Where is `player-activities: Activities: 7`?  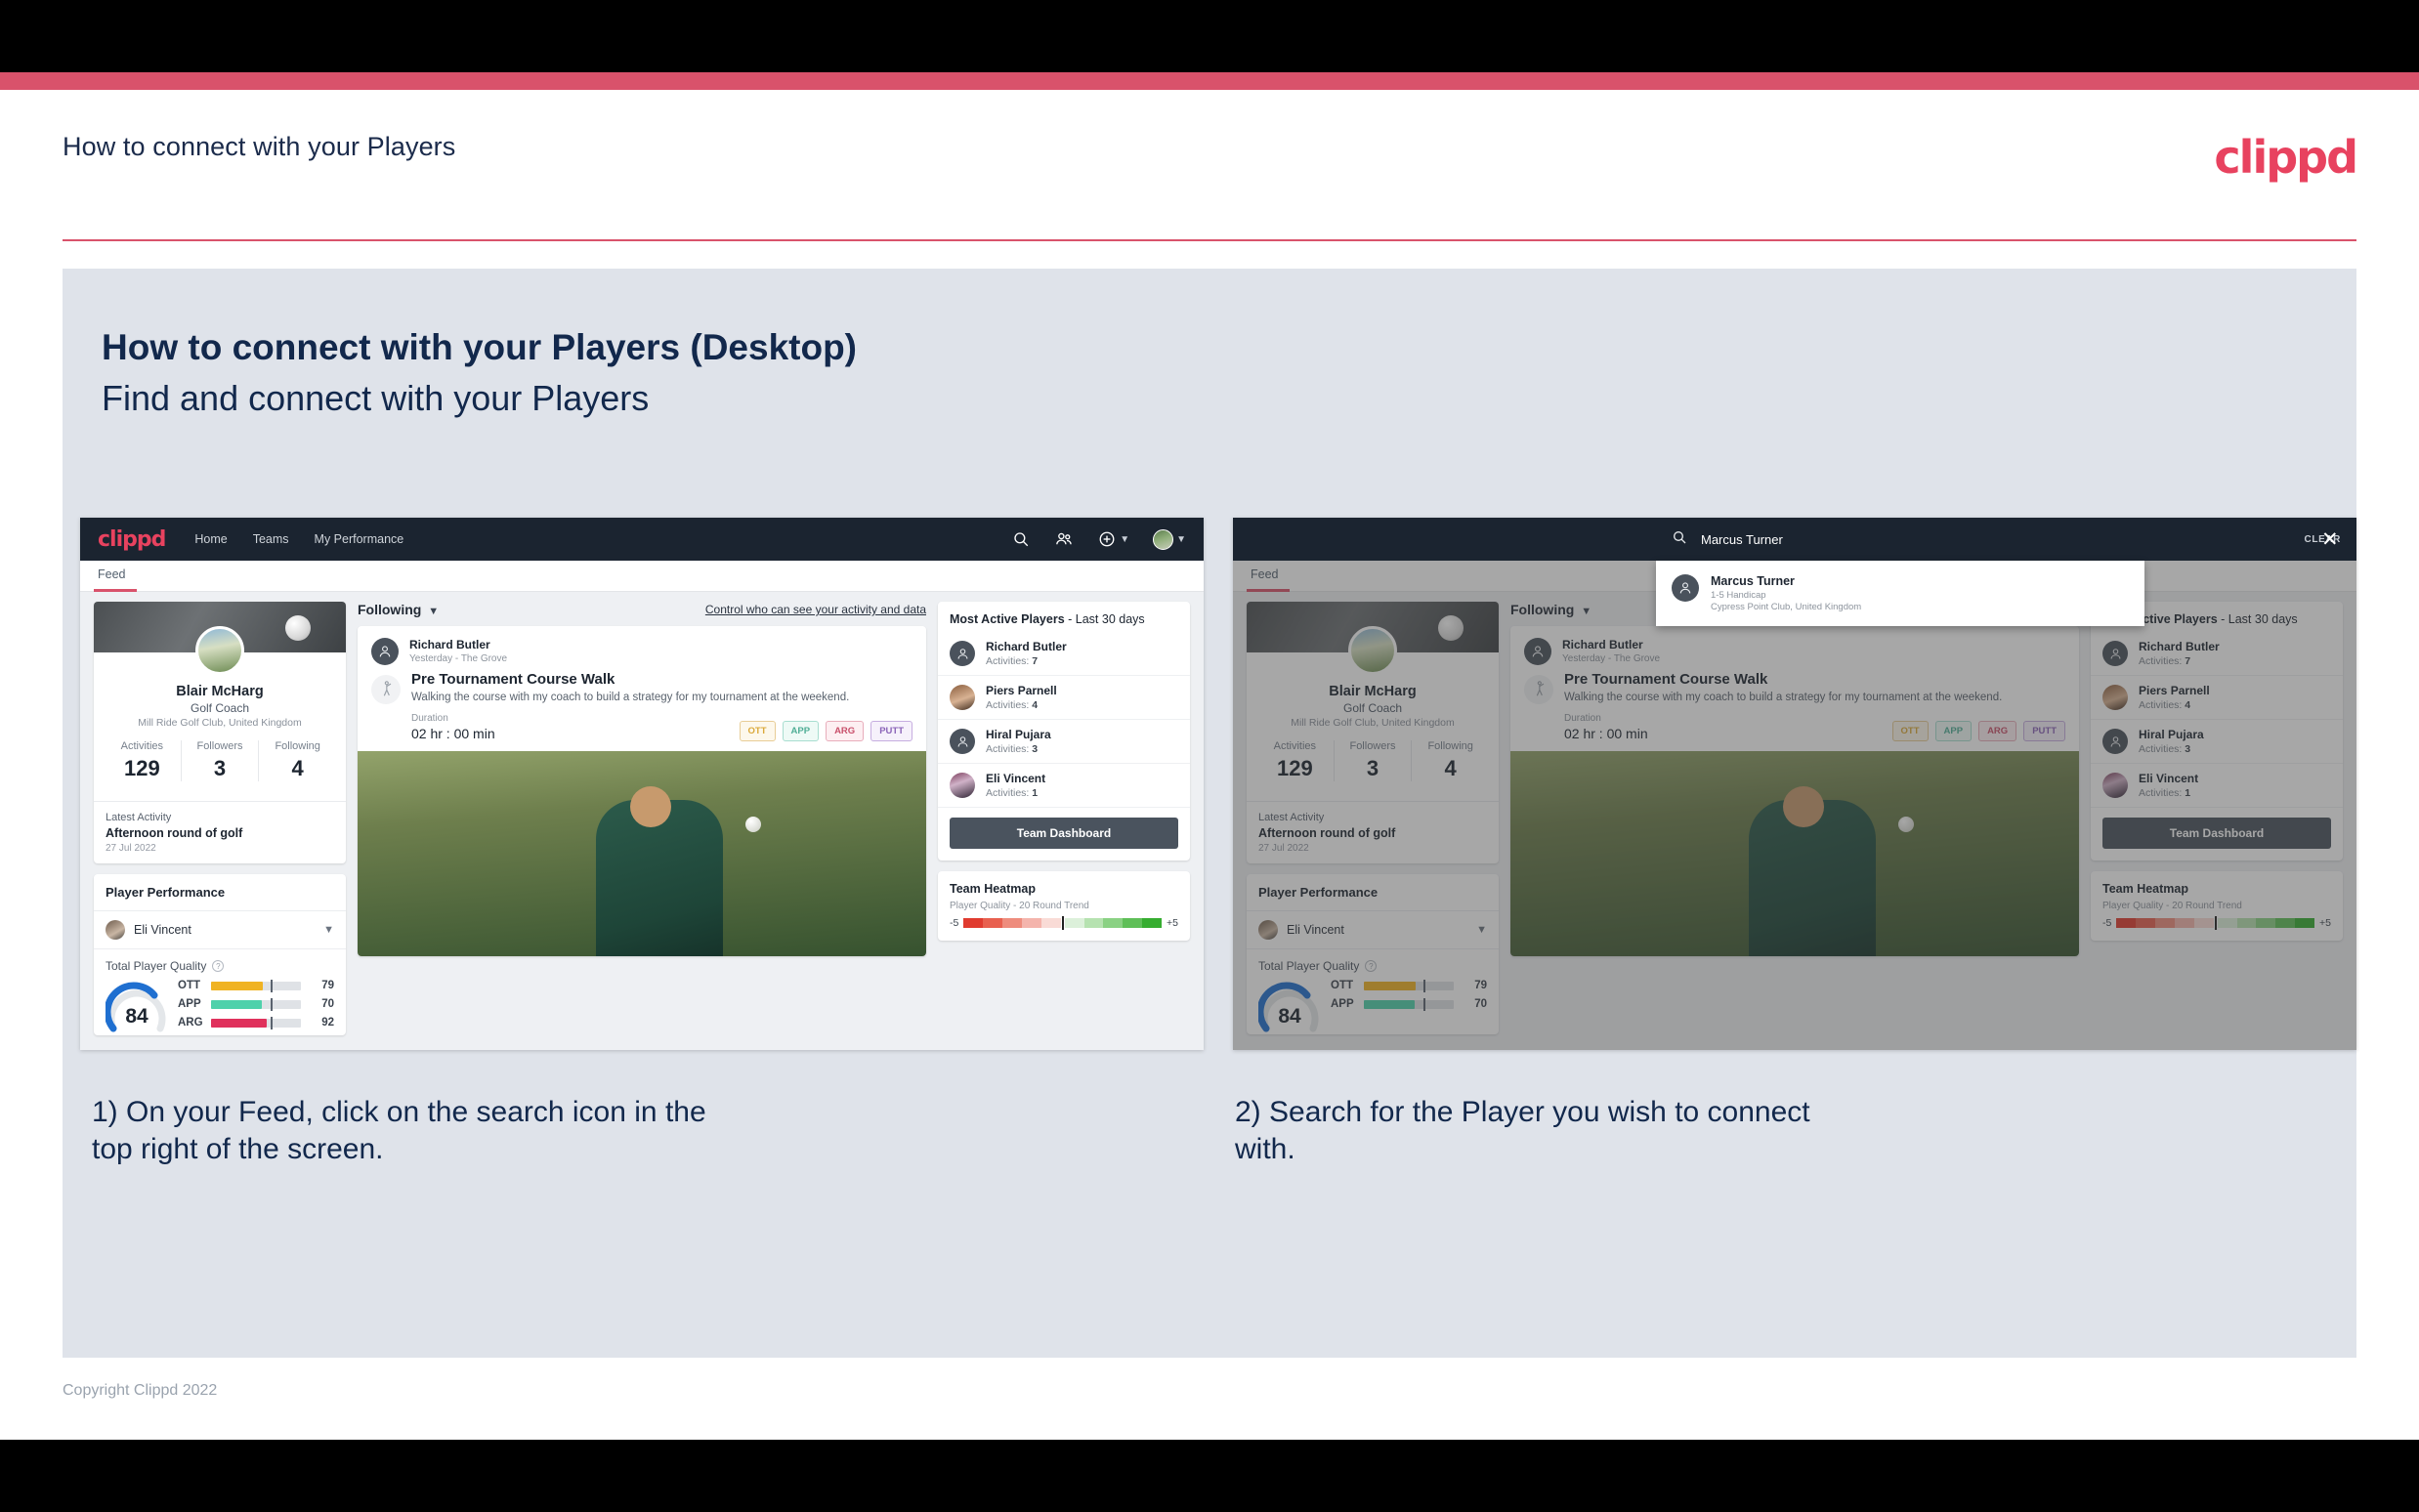 player-activities: Activities: 7 is located at coordinates (1026, 661).